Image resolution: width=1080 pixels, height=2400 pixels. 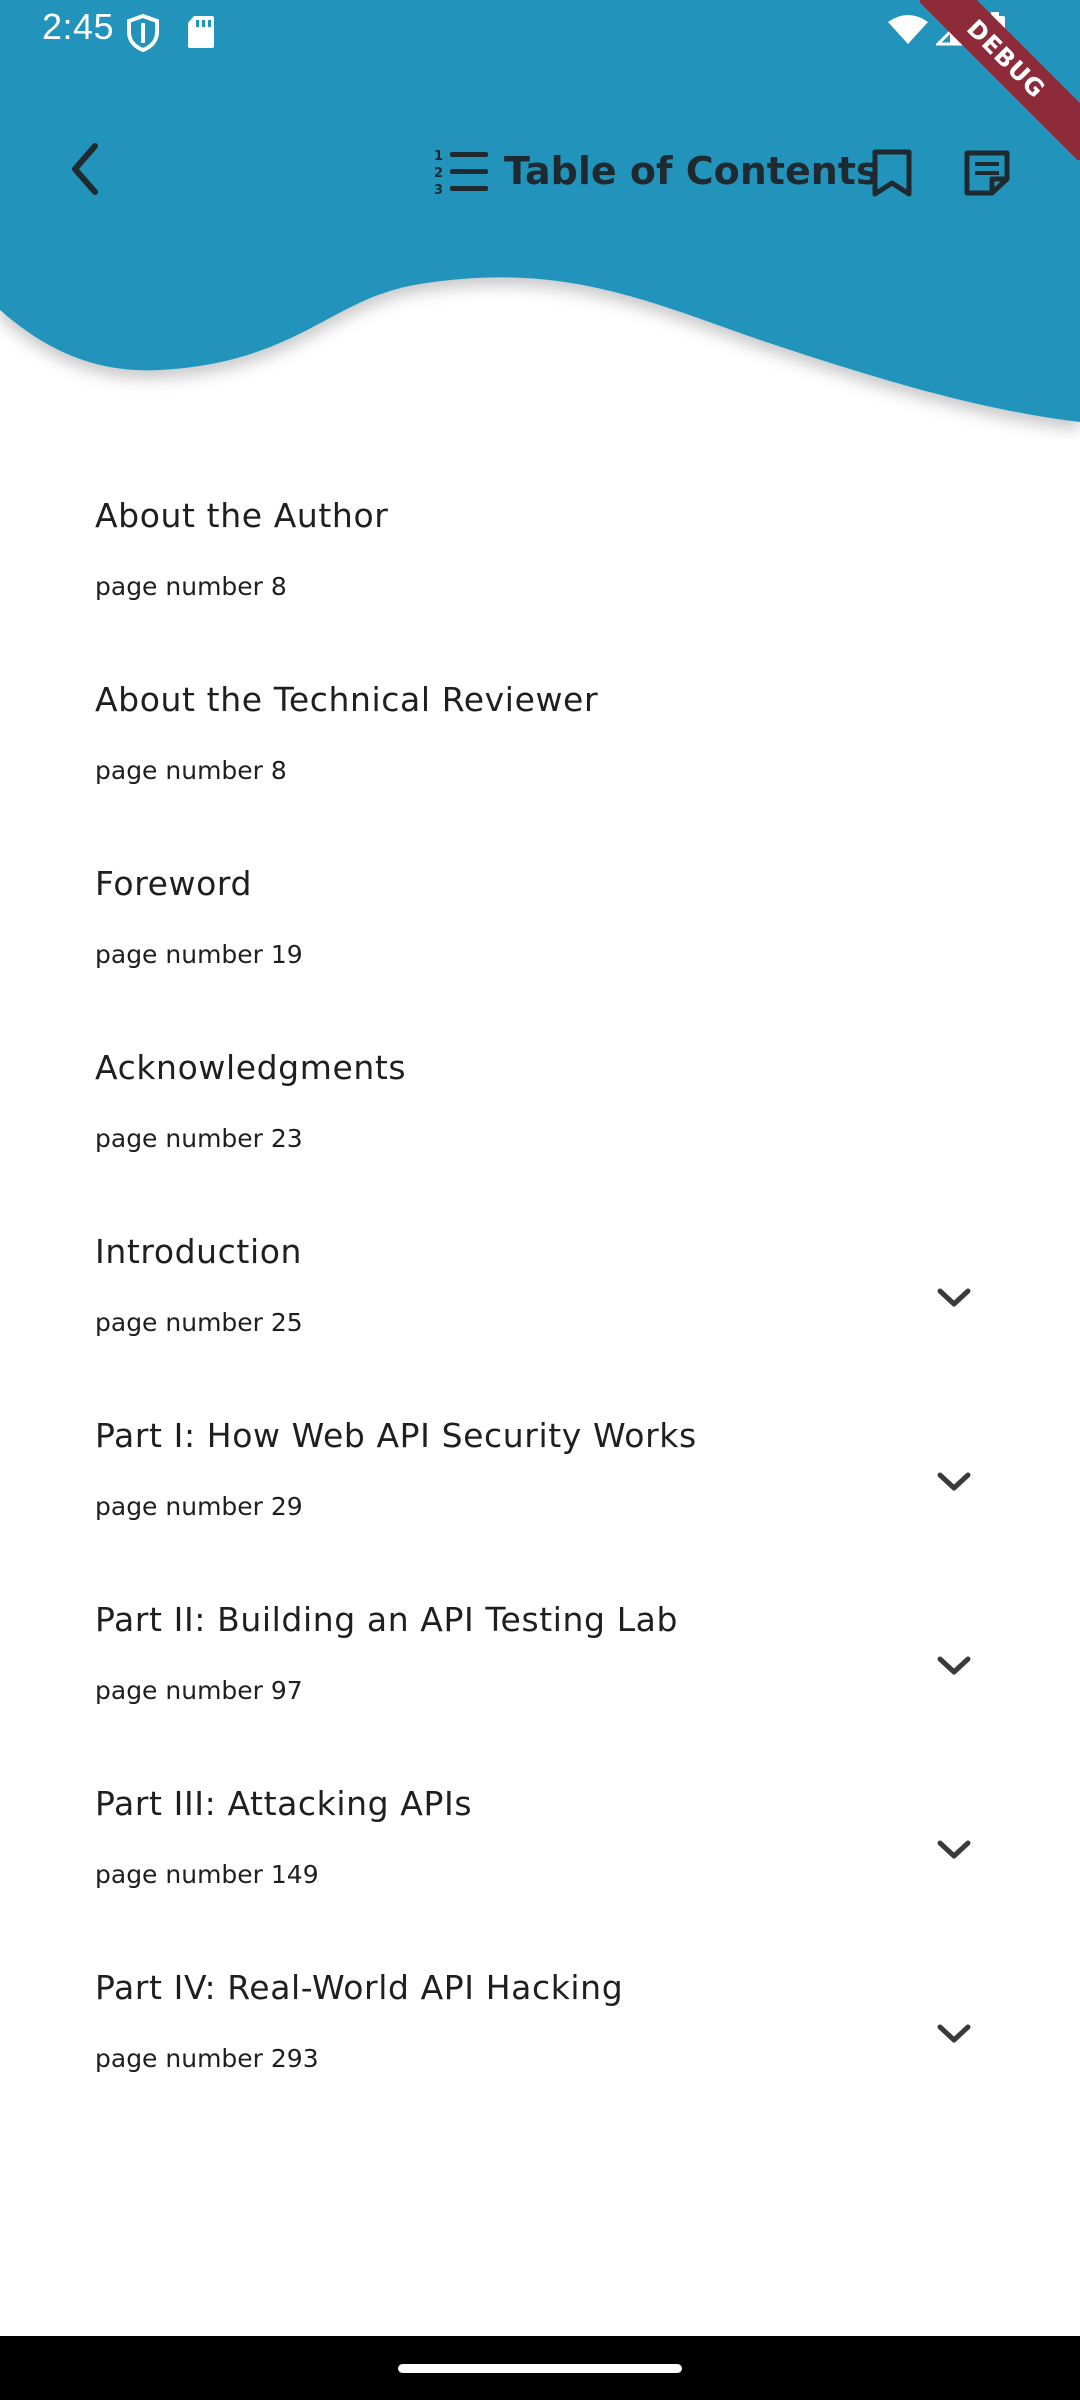 I want to click on notes-icon, so click(x=987, y=173).